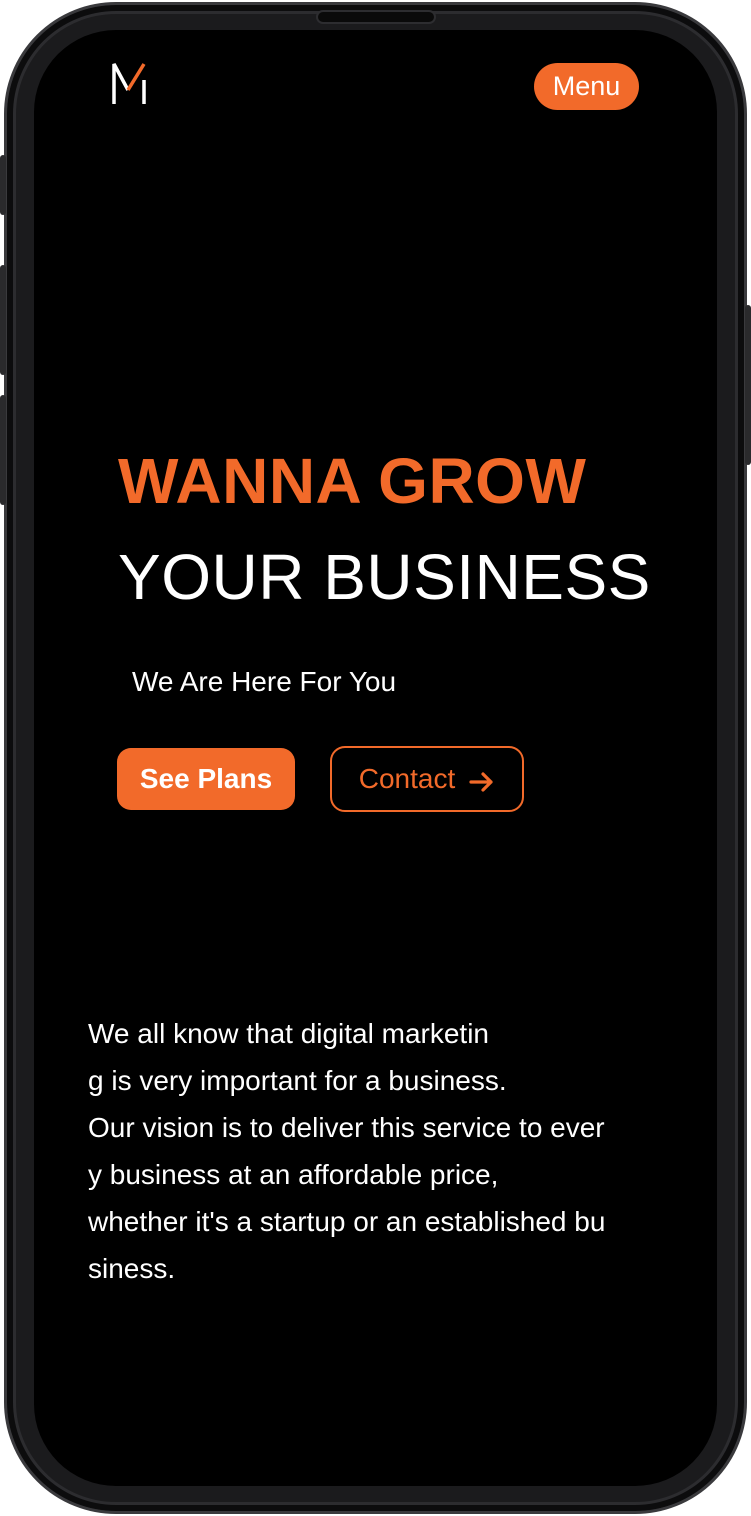 Image resolution: width=751 pixels, height=1516 pixels. I want to click on contact-button: Contact, so click(427, 779).